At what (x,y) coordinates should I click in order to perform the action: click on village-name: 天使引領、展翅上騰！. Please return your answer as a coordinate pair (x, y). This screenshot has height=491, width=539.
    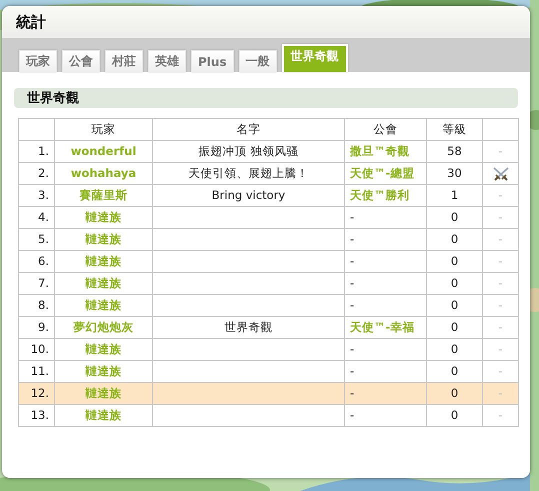
    Looking at the image, I should click on (248, 173).